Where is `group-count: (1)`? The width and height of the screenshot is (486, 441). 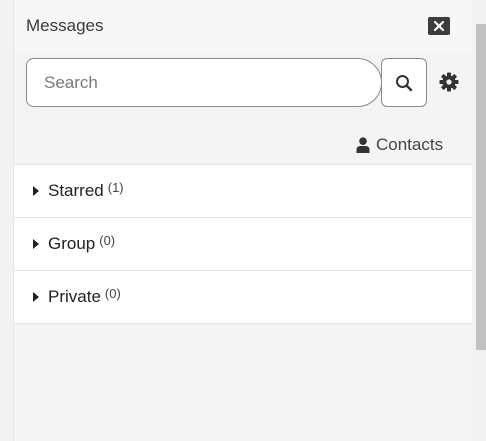 group-count: (1) is located at coordinates (115, 187).